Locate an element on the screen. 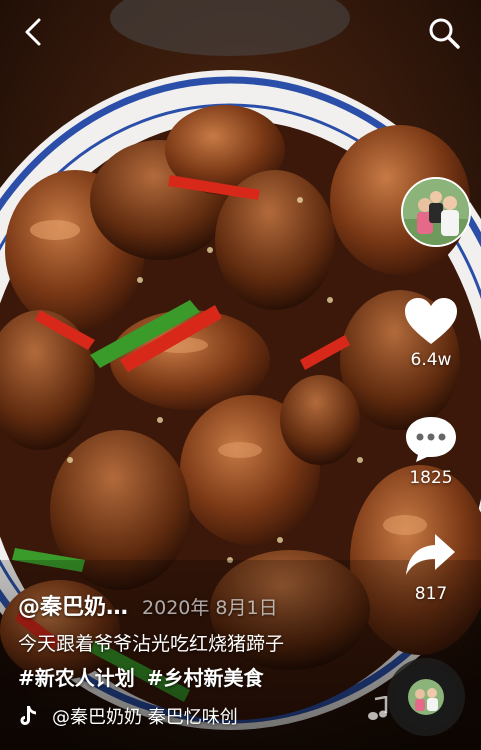  like-button: 6.4w is located at coordinates (431, 333).